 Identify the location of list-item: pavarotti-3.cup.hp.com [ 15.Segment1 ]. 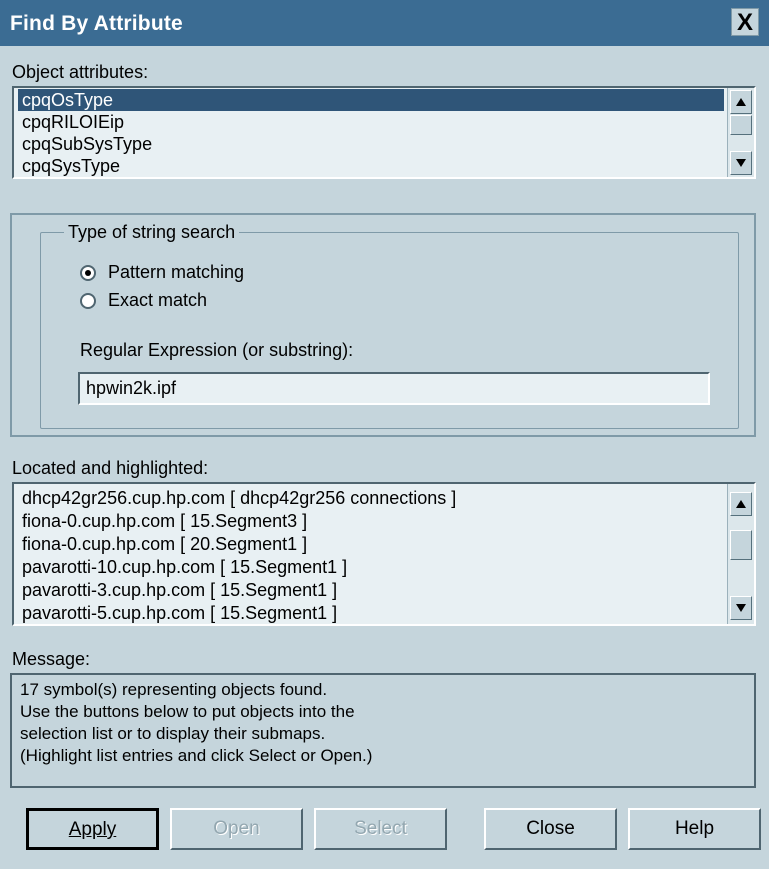
(371, 590).